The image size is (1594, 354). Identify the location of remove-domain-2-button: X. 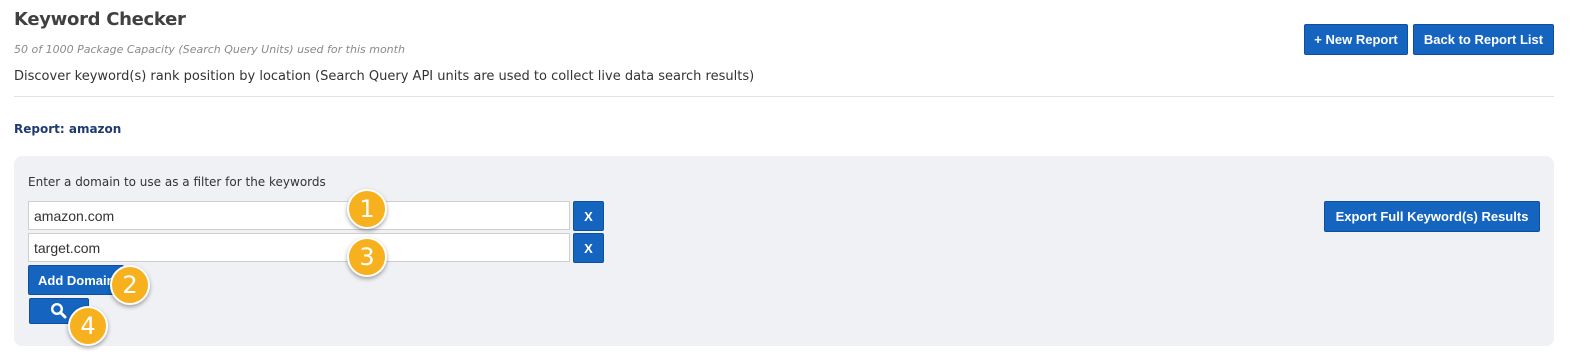
(588, 248).